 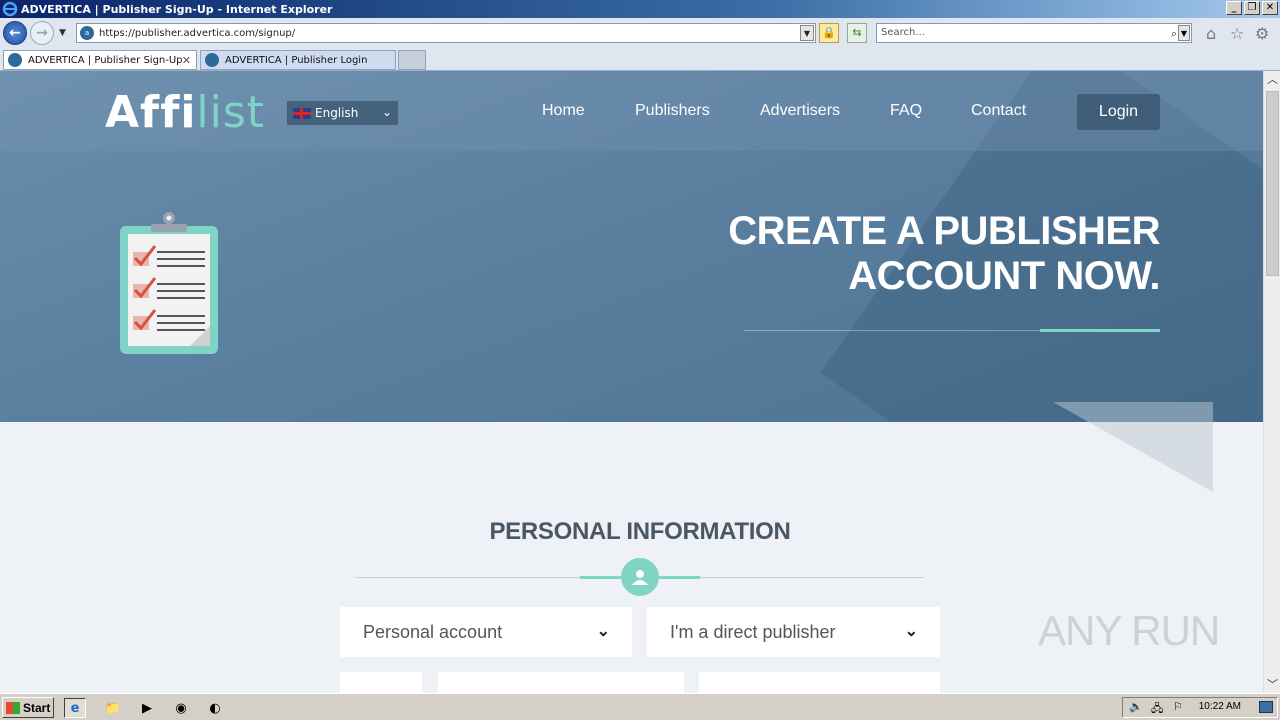 What do you see at coordinates (147, 708) in the screenshot?
I see `taskbar-media-player-icon: ▶` at bounding box center [147, 708].